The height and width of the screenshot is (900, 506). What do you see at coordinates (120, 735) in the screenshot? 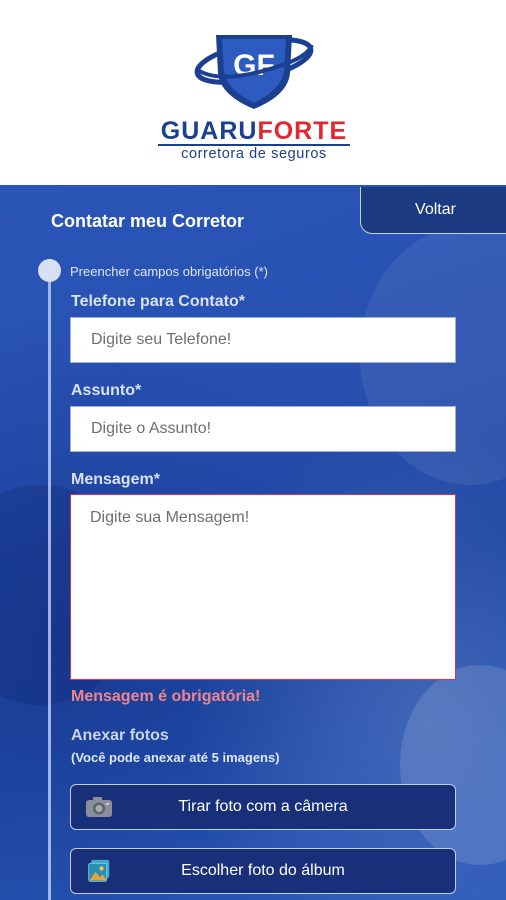
I see `attach-photos-title: Anexar fotos` at bounding box center [120, 735].